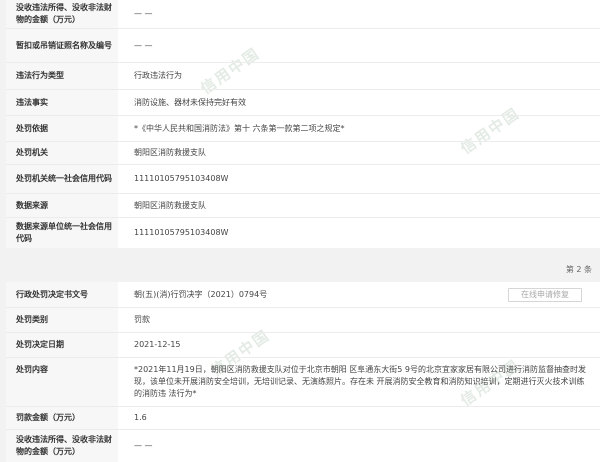  What do you see at coordinates (303, 320) in the screenshot?
I see `detail-row: 处罚类别 罚款` at bounding box center [303, 320].